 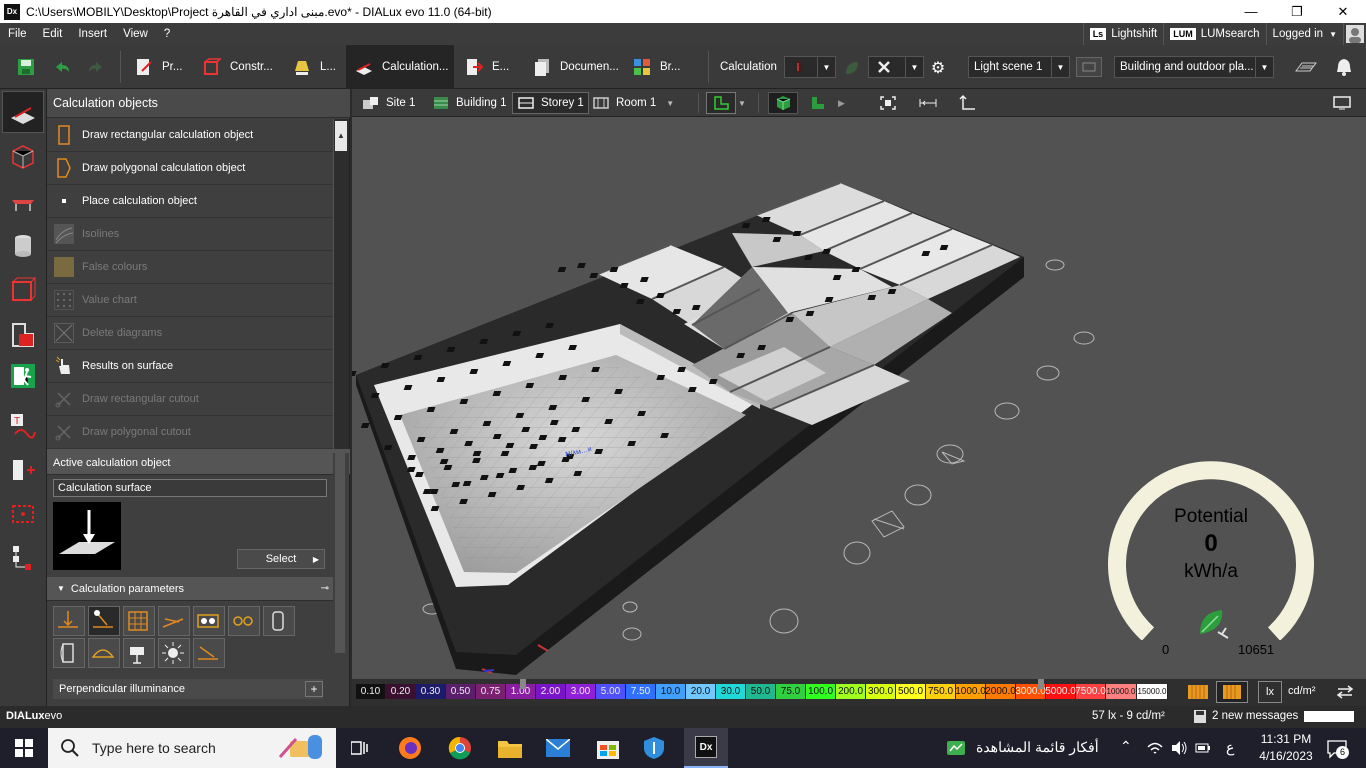 What do you see at coordinates (1041, 684) in the screenshot?
I see `legend-max-slider` at bounding box center [1041, 684].